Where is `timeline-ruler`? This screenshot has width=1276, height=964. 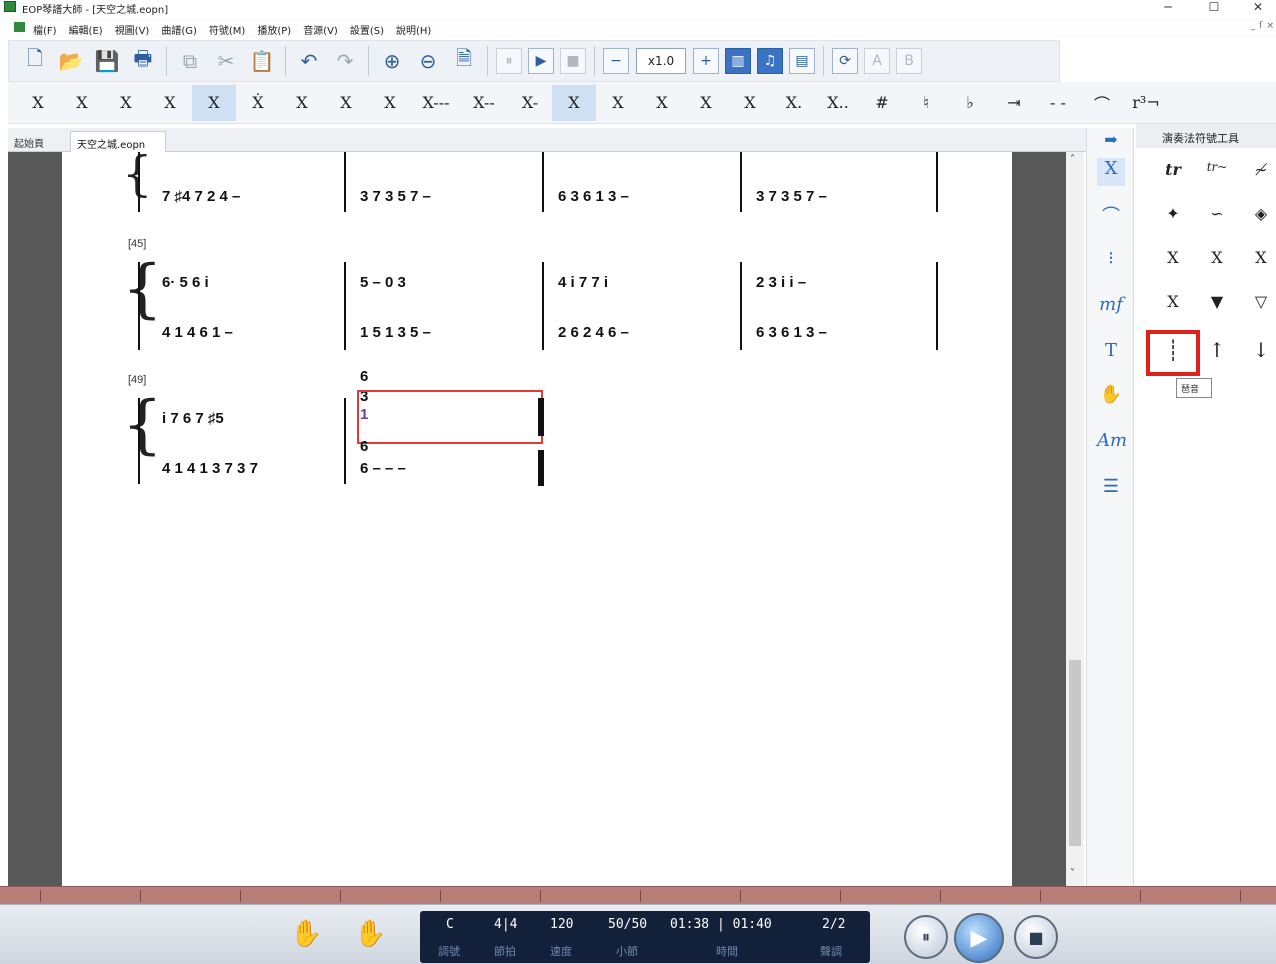
timeline-ruler is located at coordinates (638, 895).